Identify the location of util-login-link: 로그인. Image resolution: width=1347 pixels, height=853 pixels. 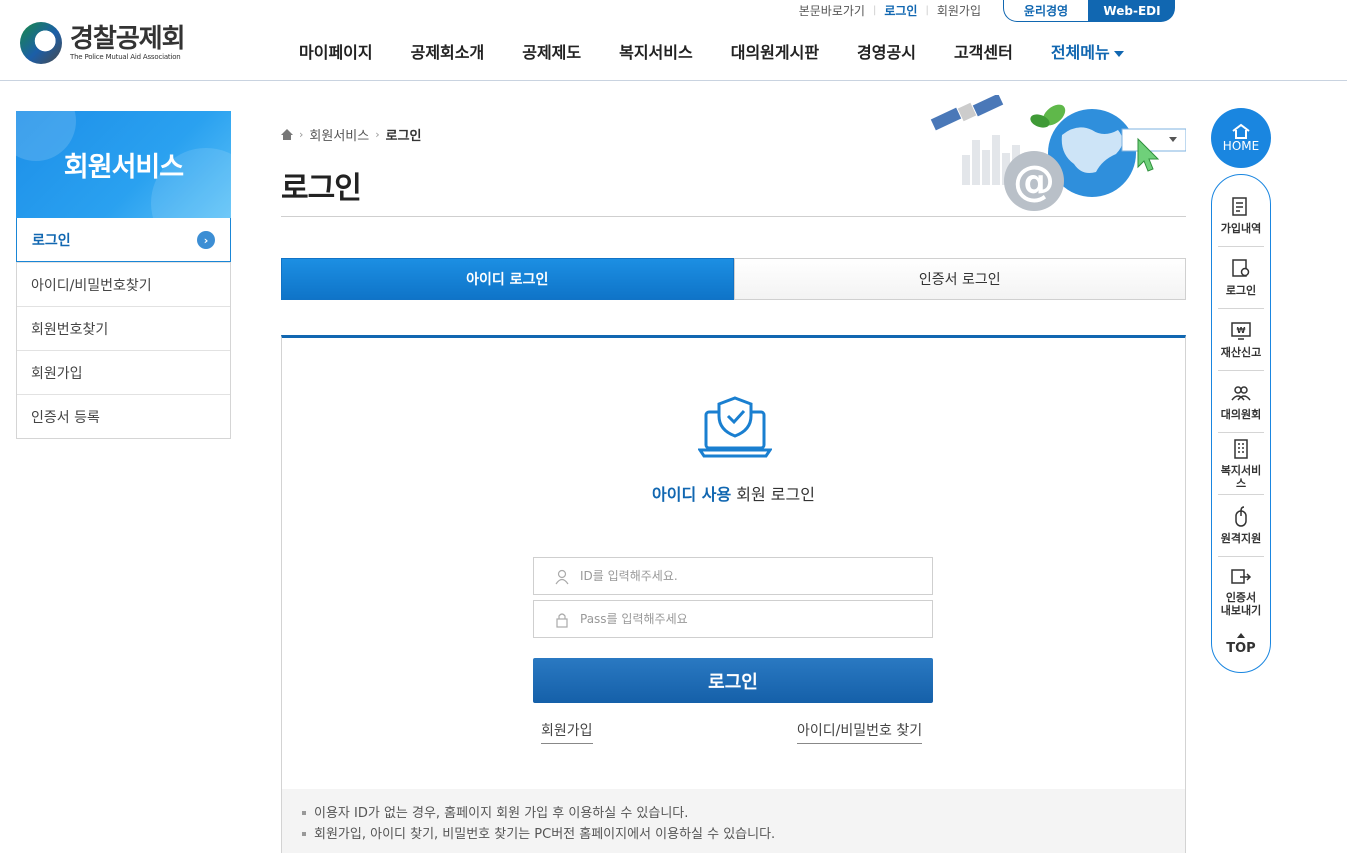
(900, 10).